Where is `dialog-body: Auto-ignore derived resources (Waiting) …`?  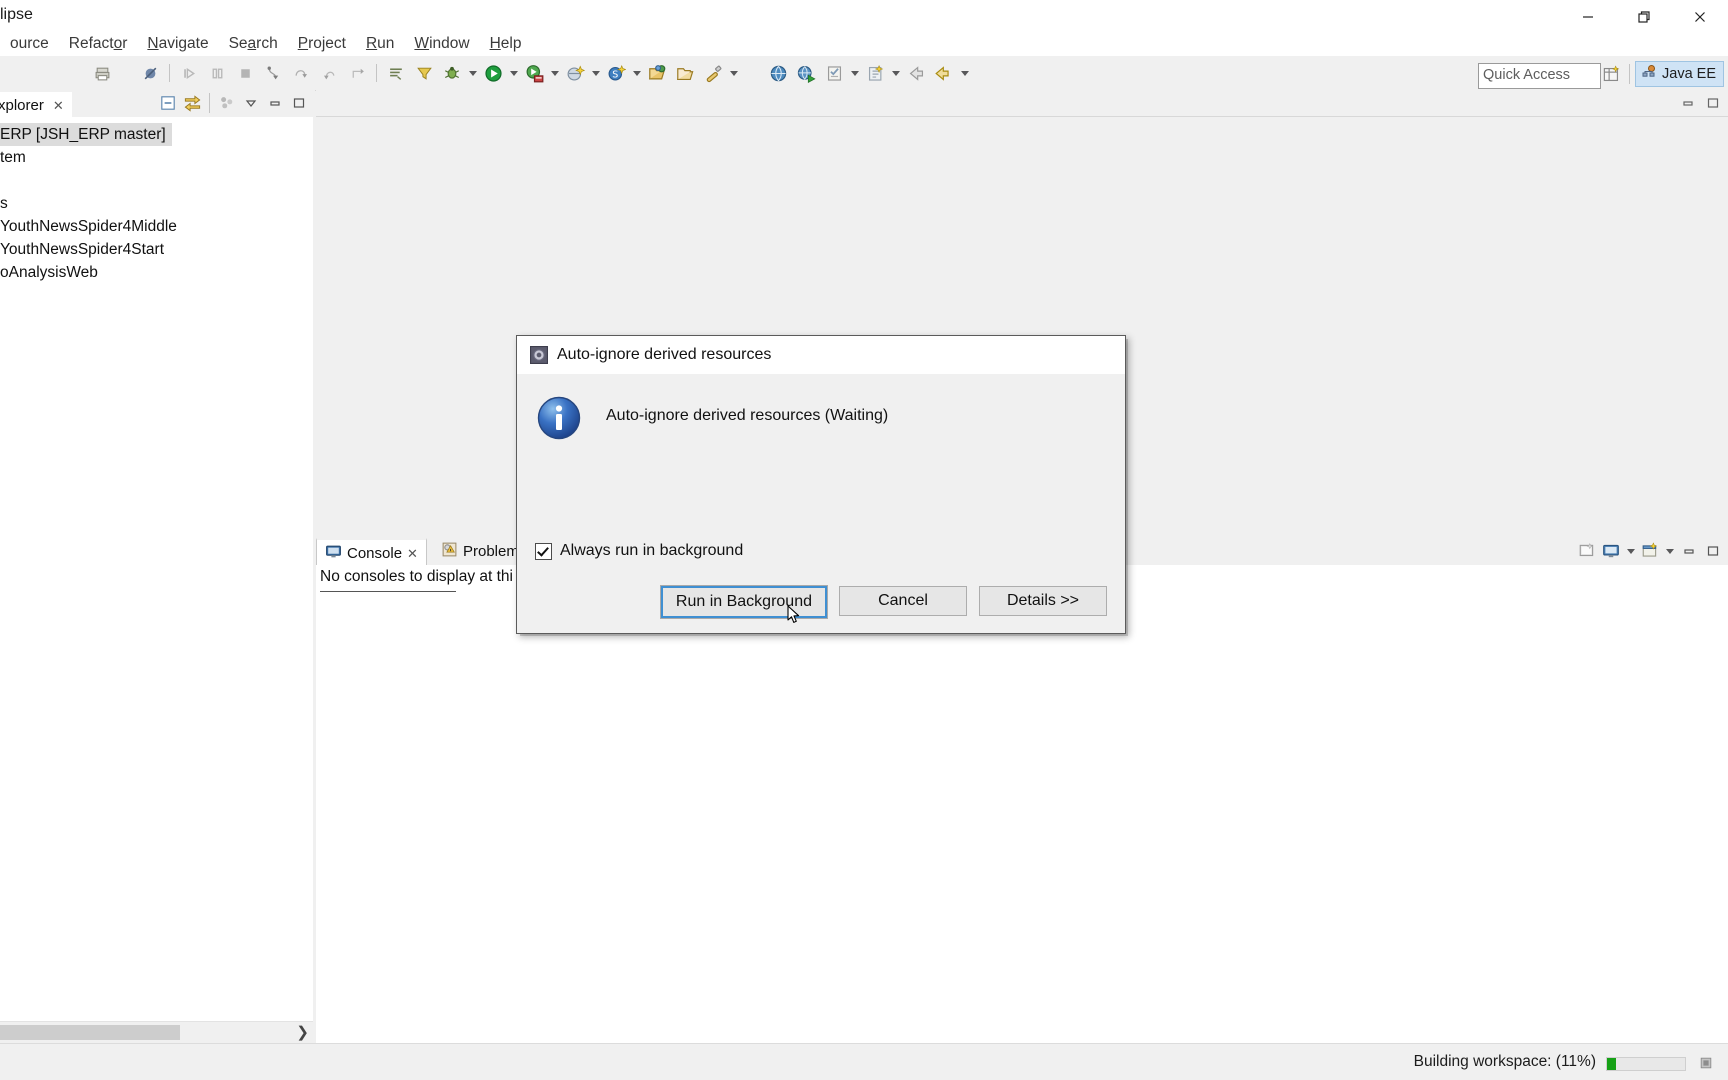 dialog-body: Auto-ignore derived resources (Waiting) … is located at coordinates (821, 503).